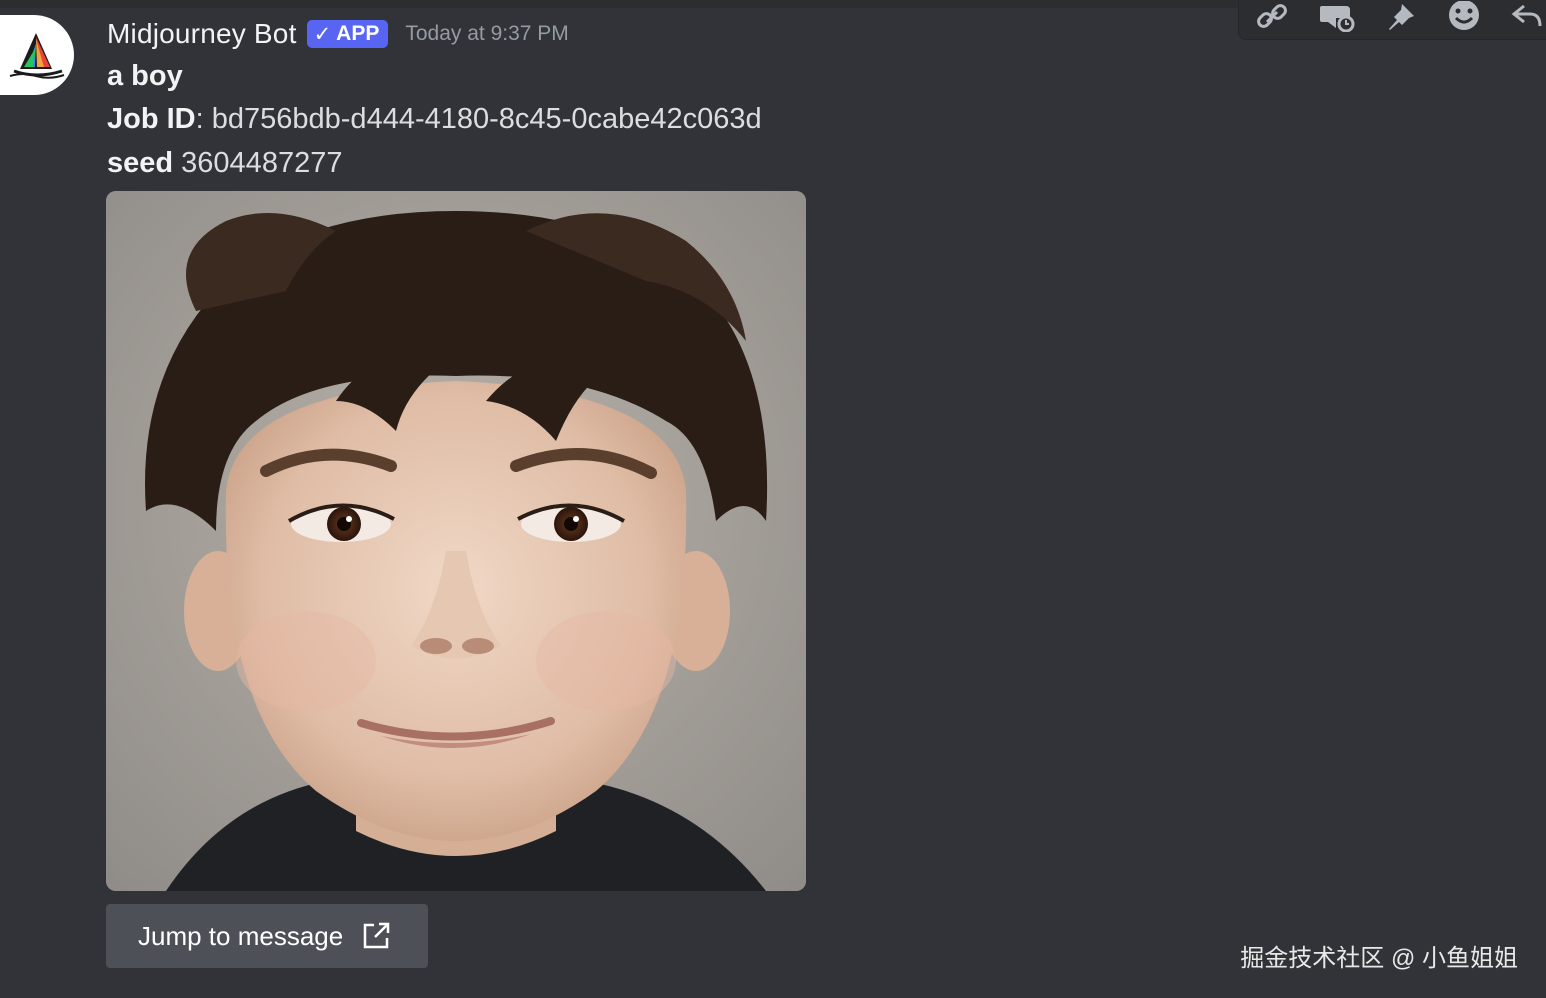 The width and height of the screenshot is (1546, 998). I want to click on job-id-value: bd756bdb-d444-4180-8c45-0cabe42c063d, so click(486, 119).